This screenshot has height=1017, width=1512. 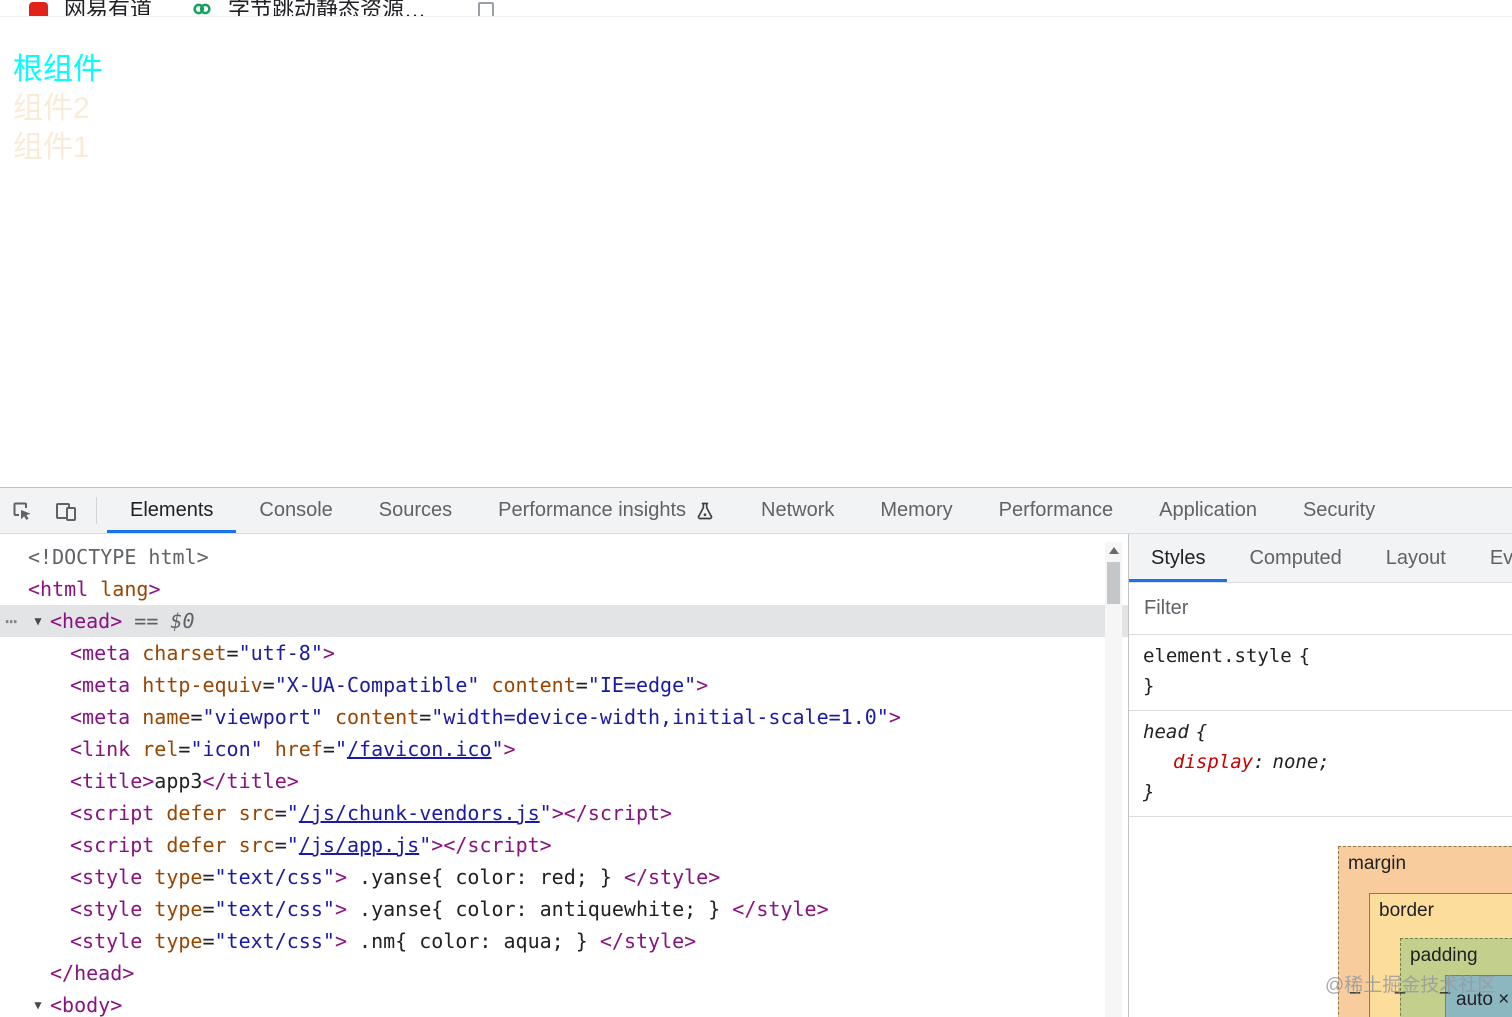 I want to click on sidebar-tab-computed: Computed, so click(x=1295, y=558).